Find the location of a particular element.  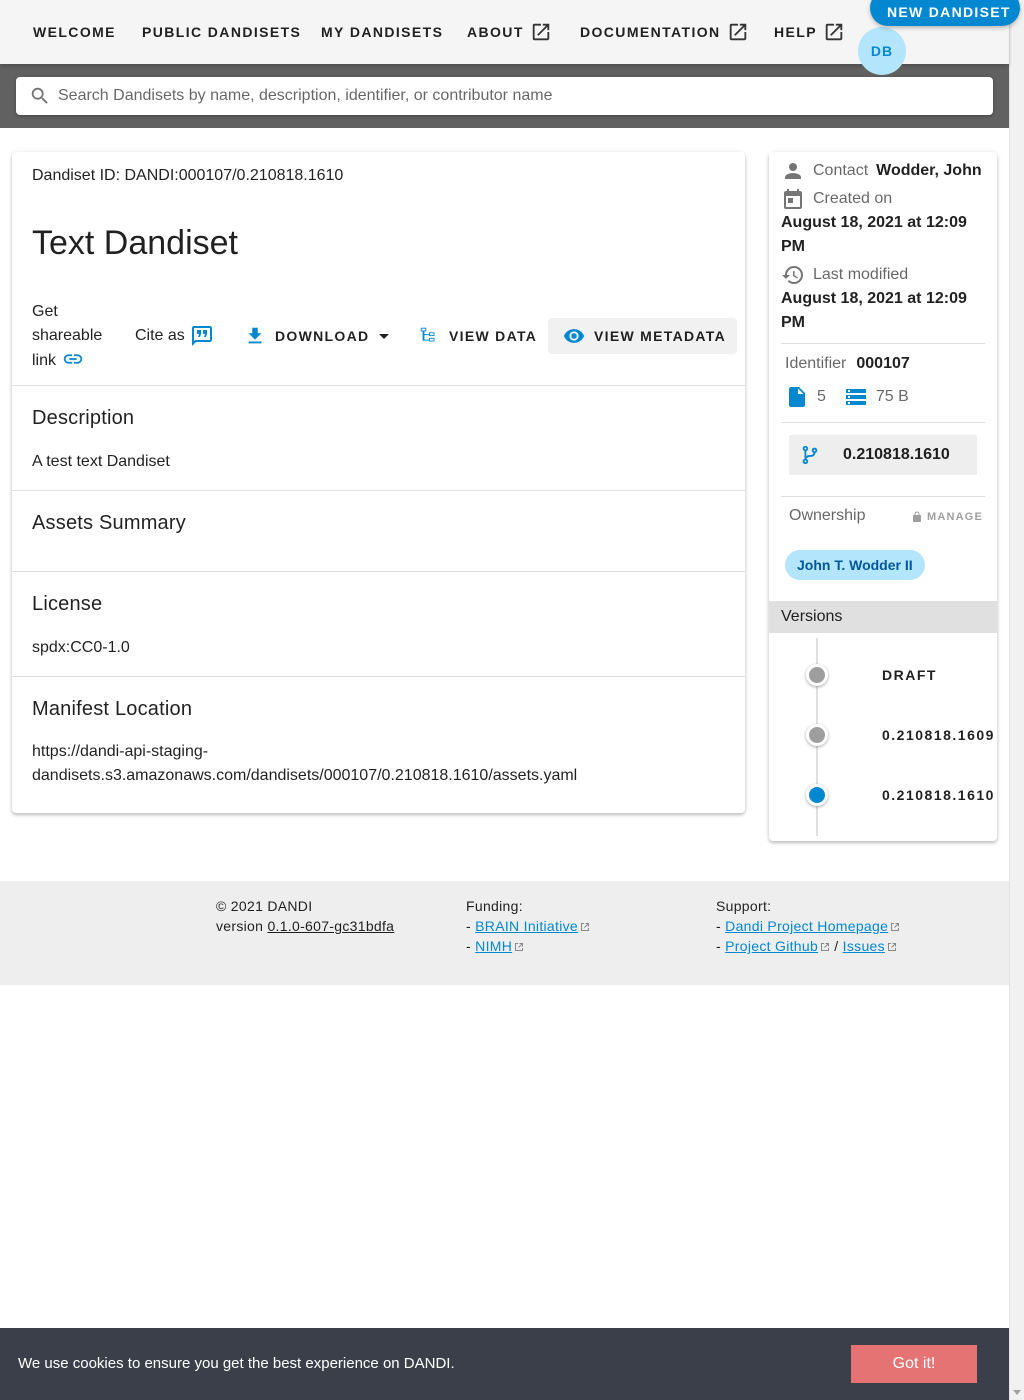

ownership-row: Ownership is located at coordinates (827, 516).